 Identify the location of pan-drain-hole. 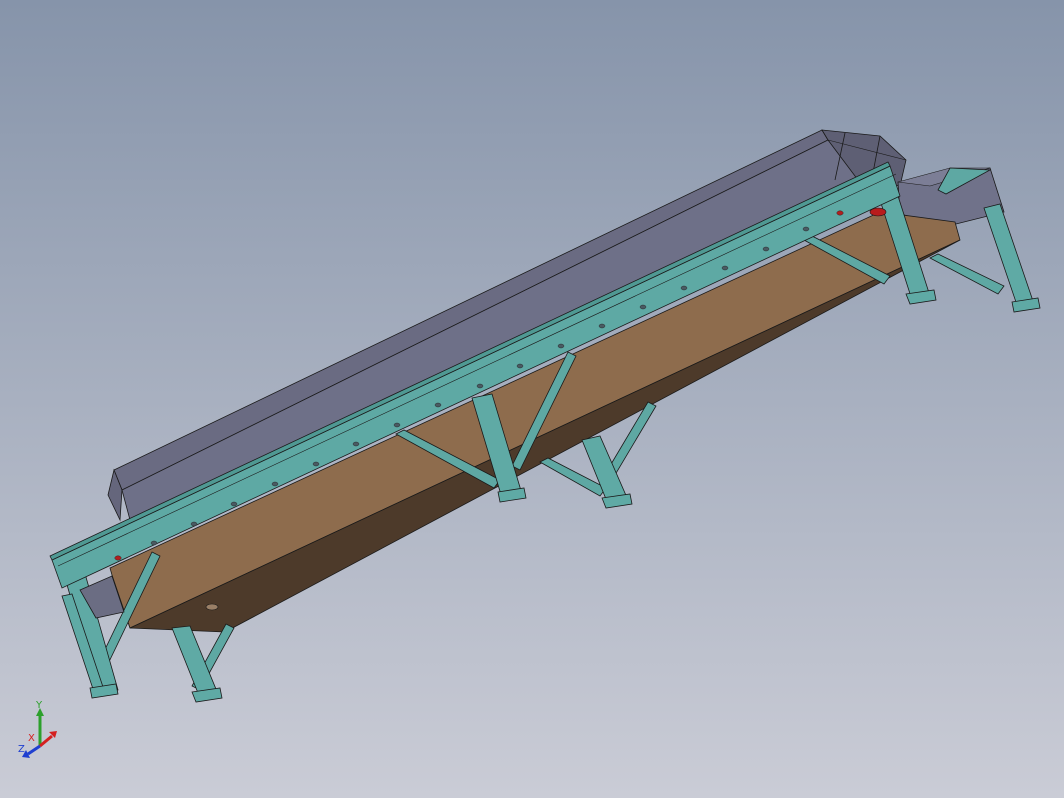
(212, 607).